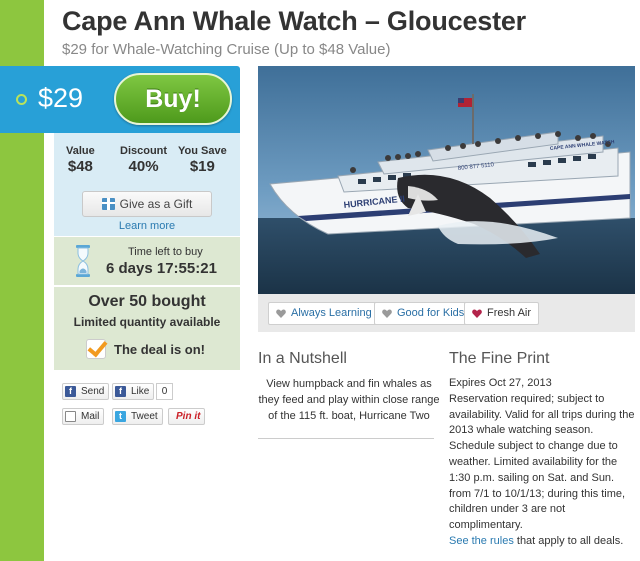 The height and width of the screenshot is (561, 640). What do you see at coordinates (202, 166) in the screenshot?
I see `savings-amount: $19` at bounding box center [202, 166].